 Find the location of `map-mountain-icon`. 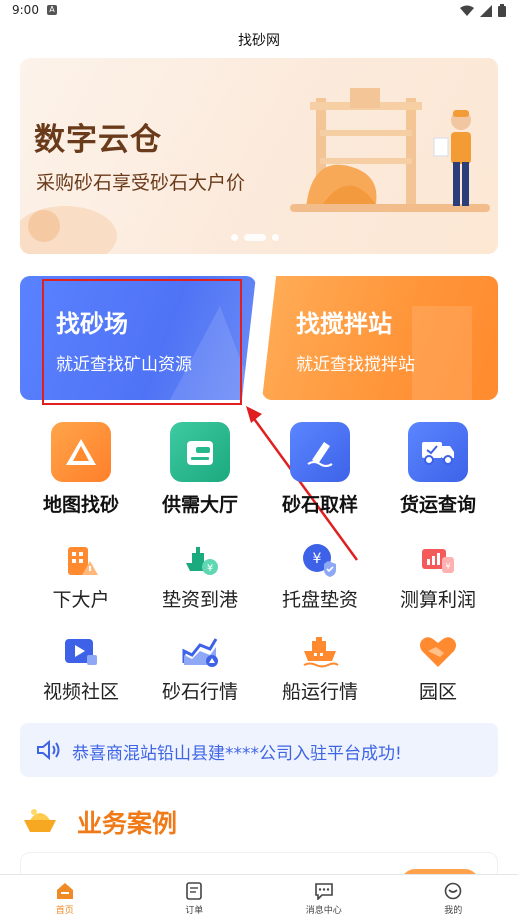

map-mountain-icon is located at coordinates (81, 452).